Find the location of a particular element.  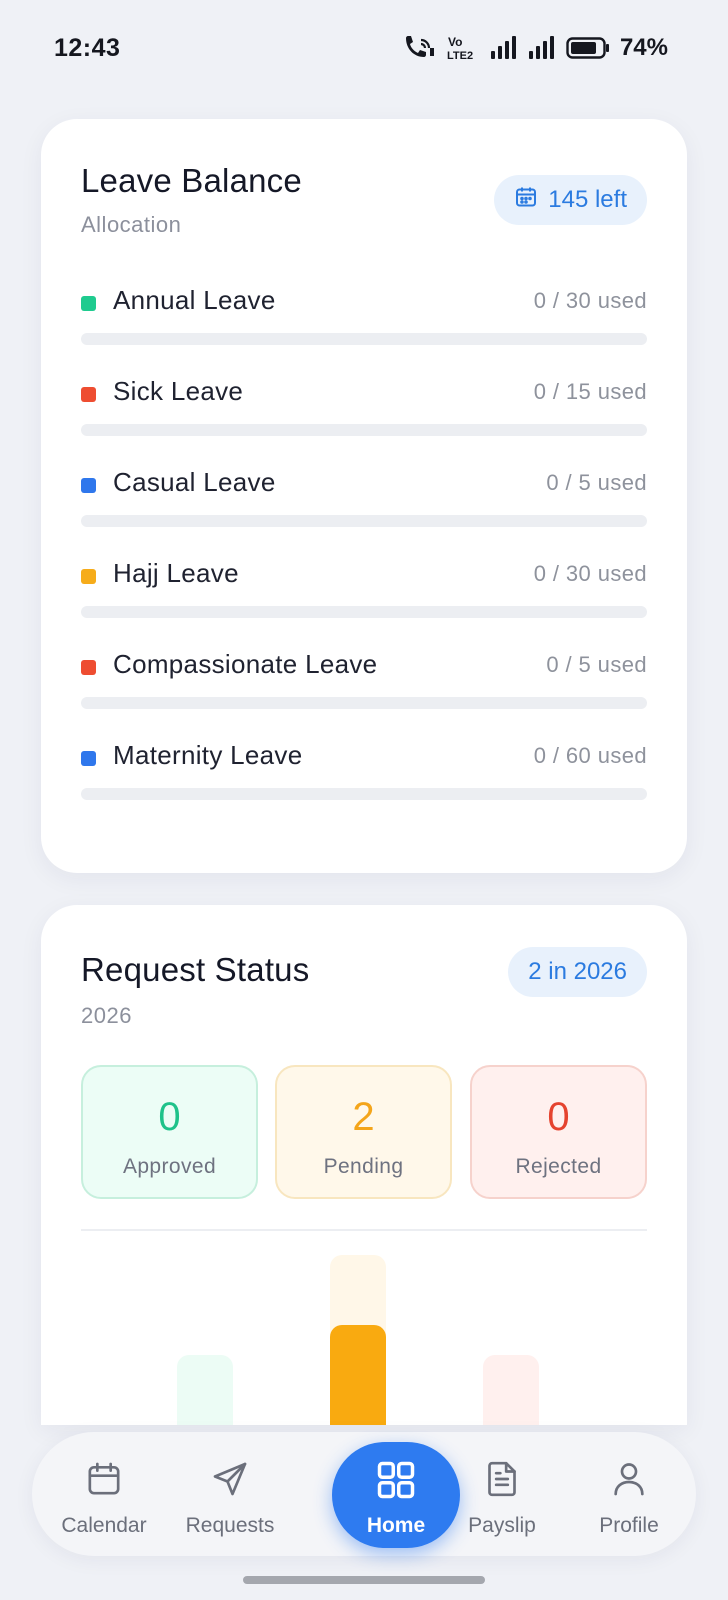

signal-icon is located at coordinates (504, 48).